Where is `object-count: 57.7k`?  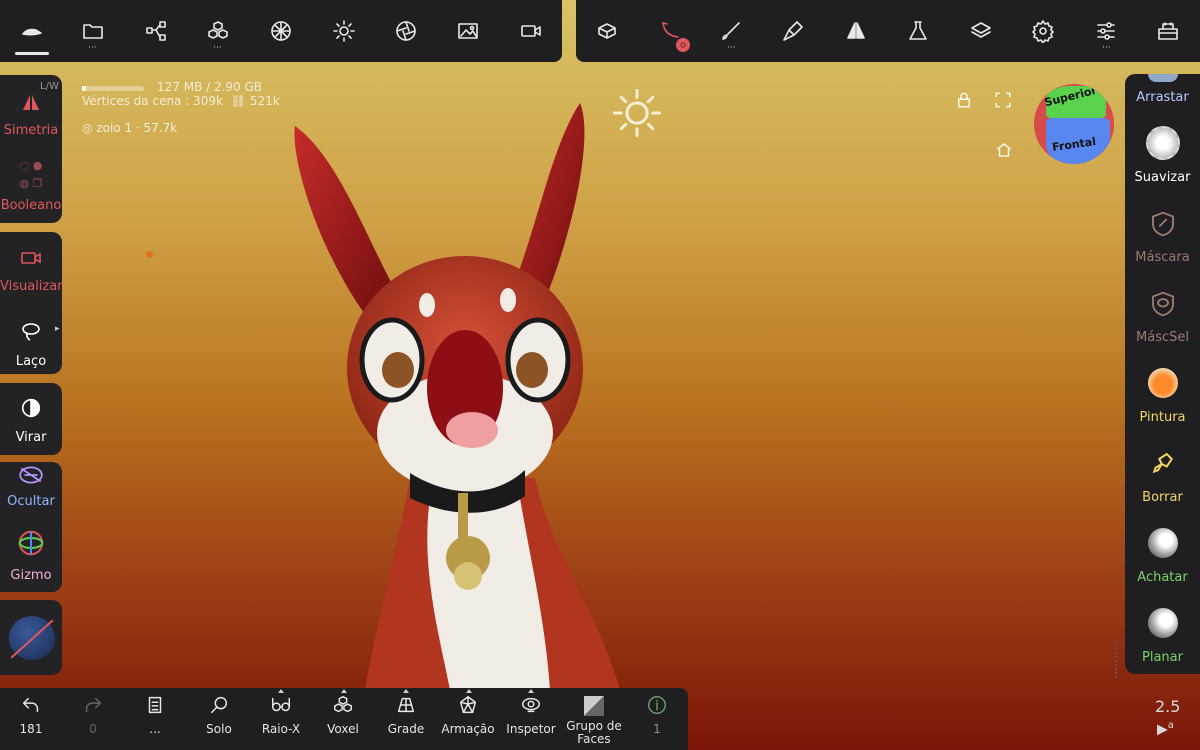
object-count: 57.7k is located at coordinates (160, 128).